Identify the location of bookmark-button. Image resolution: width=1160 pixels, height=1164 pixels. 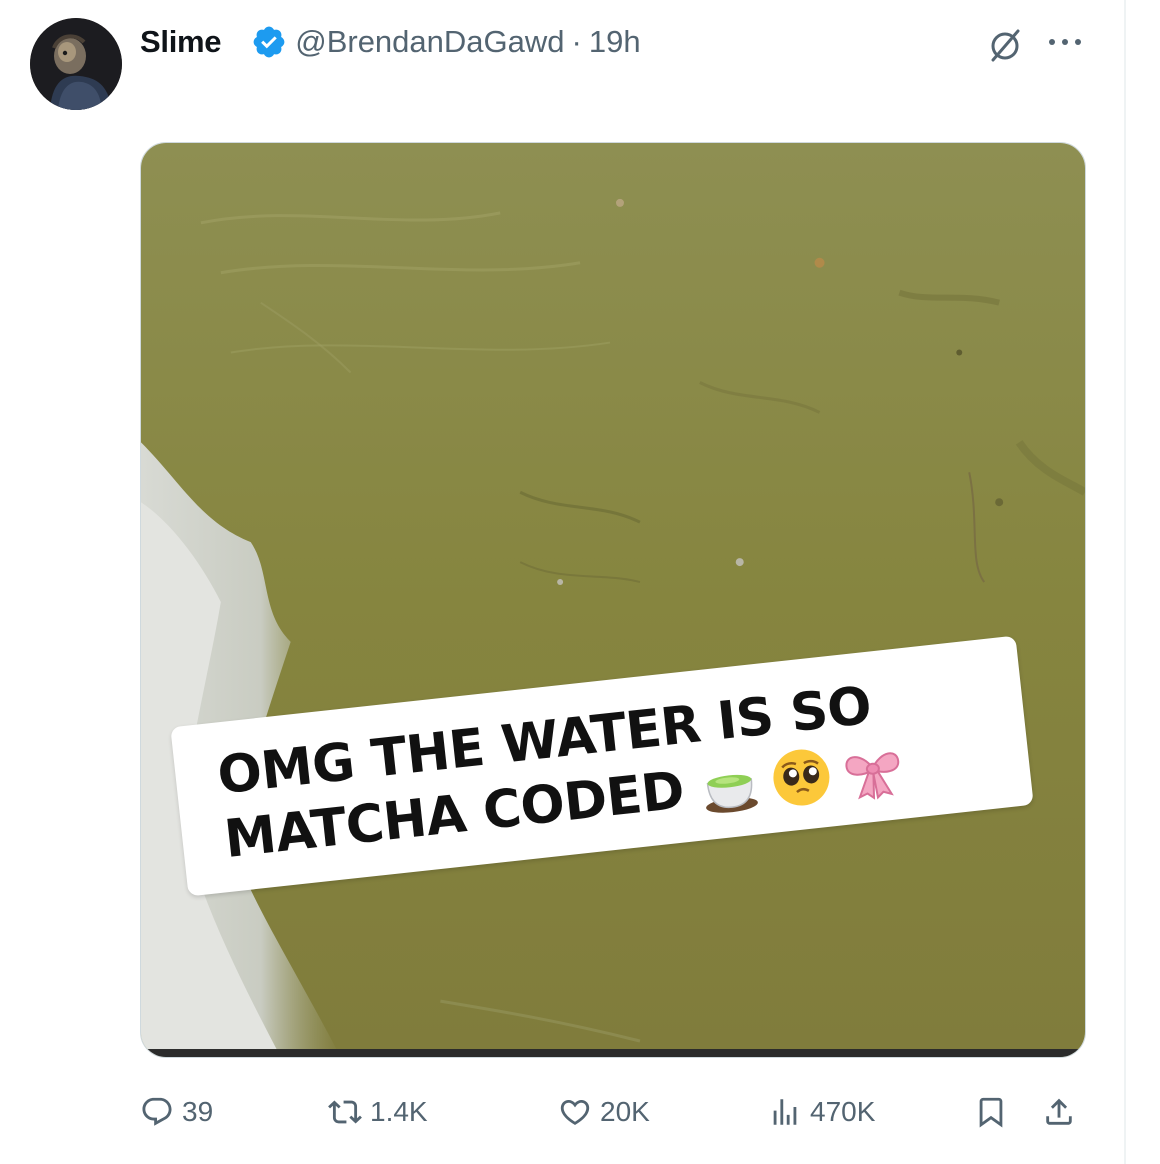
(991, 1112).